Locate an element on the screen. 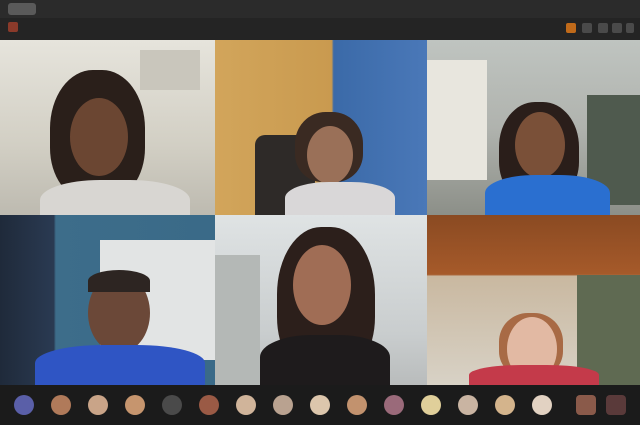 This screenshot has height=425, width=640. meeting-toolbar is located at coordinates (320, 29).